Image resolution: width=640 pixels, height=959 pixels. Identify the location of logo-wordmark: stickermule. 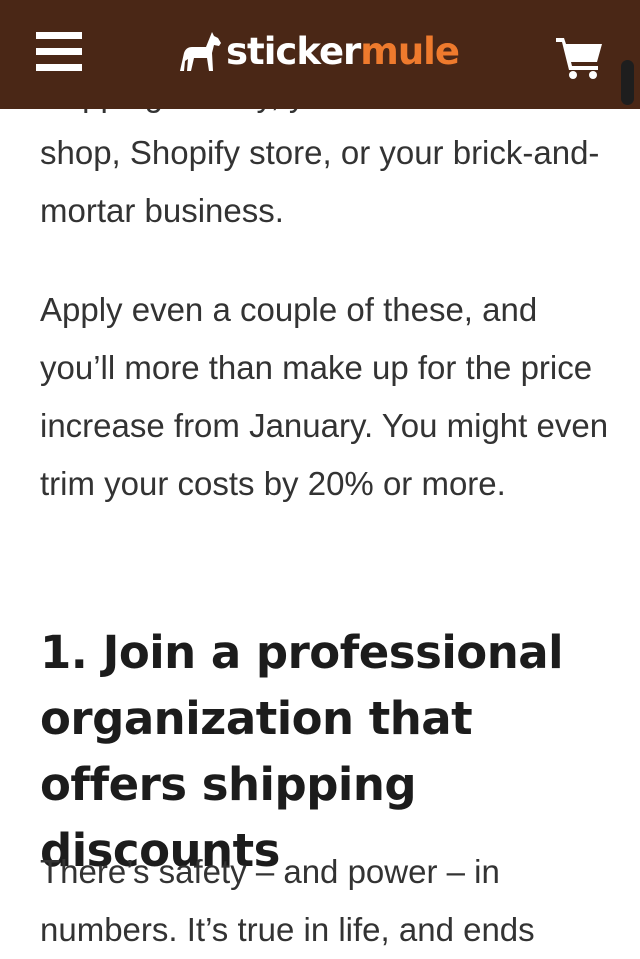
(343, 51).